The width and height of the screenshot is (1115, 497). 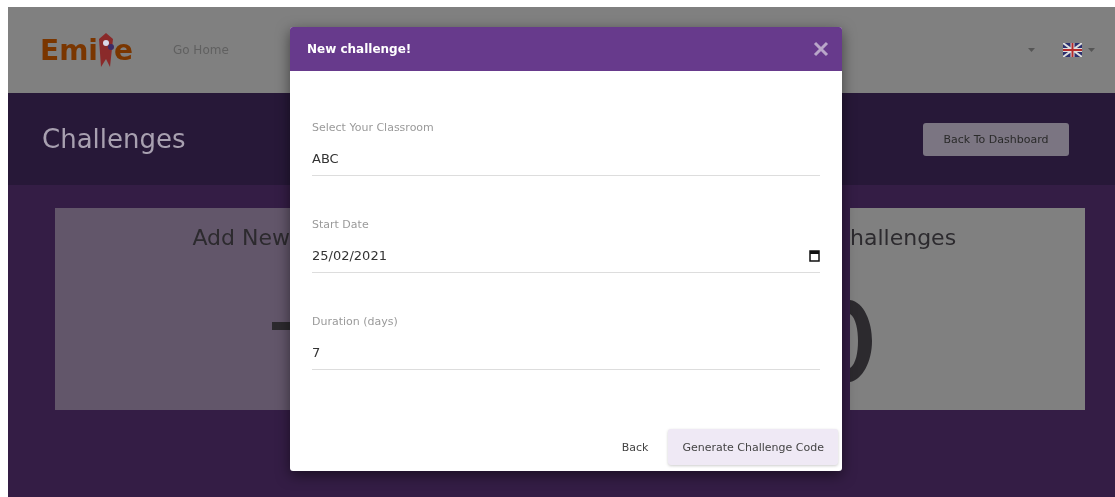 What do you see at coordinates (821, 49) in the screenshot?
I see `close-icon` at bounding box center [821, 49].